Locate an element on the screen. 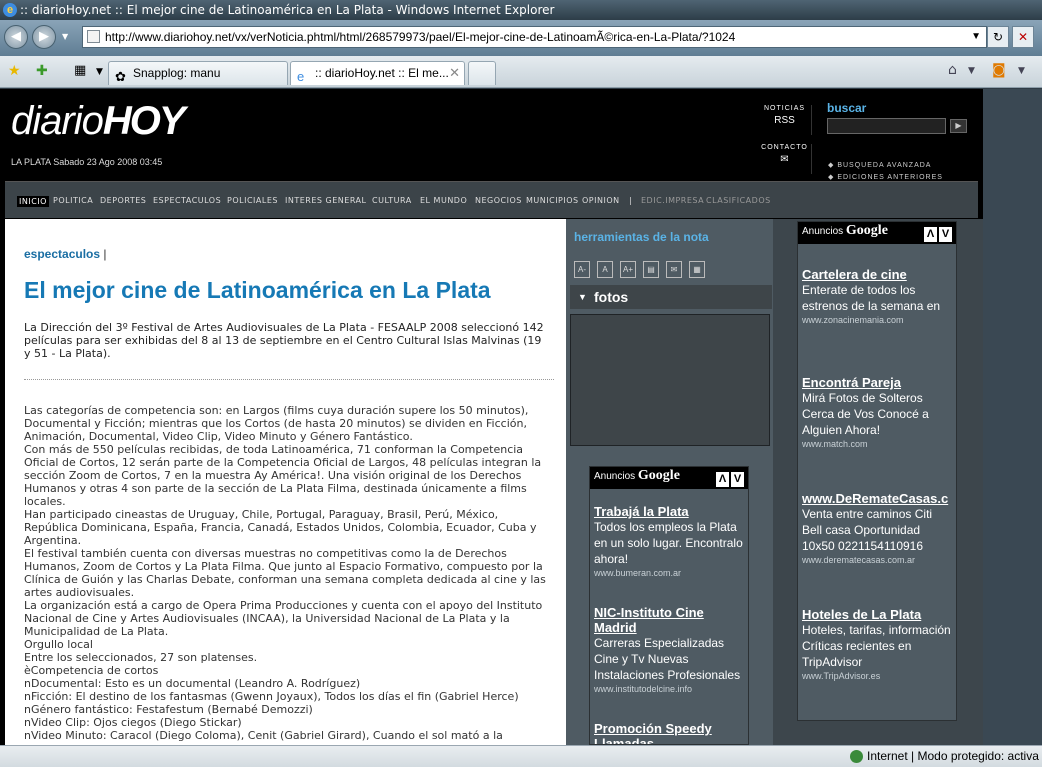 This screenshot has height=767, width=1042. menu-item-espectaculos: ESPECTACULOS is located at coordinates (187, 200).